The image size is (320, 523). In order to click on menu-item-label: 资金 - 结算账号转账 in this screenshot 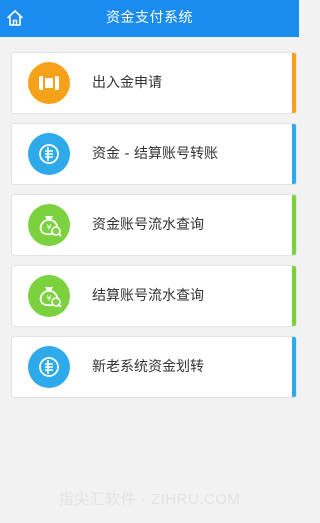, I will do `click(155, 154)`.